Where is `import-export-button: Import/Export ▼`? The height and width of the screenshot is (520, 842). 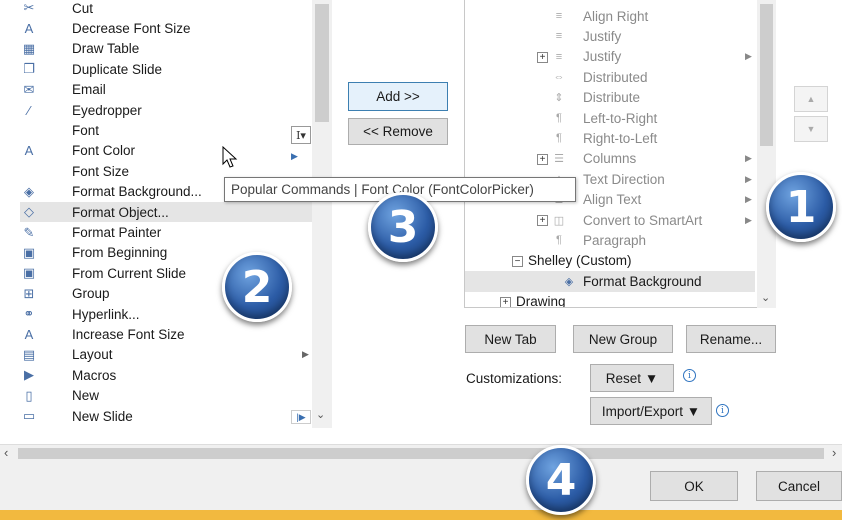
import-export-button: Import/Export ▼ is located at coordinates (651, 411).